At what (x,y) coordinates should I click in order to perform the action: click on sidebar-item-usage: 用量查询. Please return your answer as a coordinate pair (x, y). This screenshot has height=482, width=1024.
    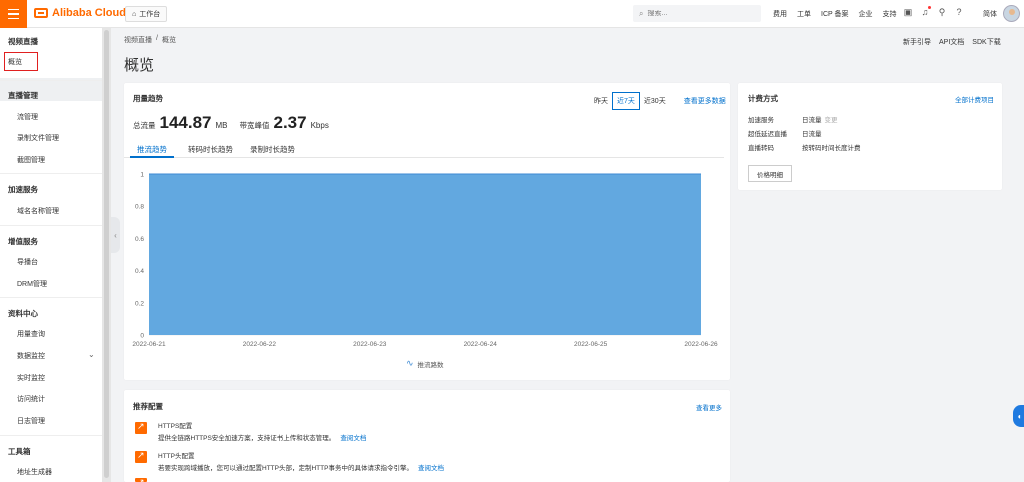
    Looking at the image, I should click on (31, 334).